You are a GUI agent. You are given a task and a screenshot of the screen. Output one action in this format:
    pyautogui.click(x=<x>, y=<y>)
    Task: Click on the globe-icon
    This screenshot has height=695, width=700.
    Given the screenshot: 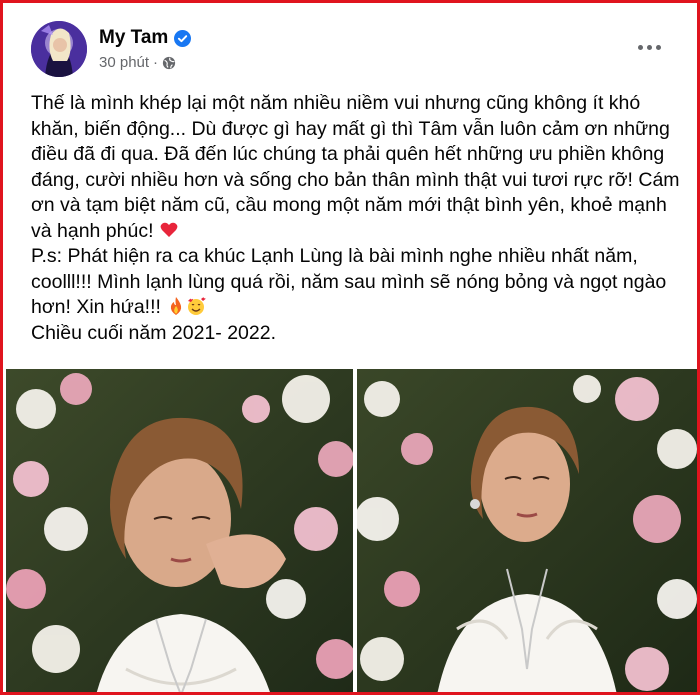 What is the action you would take?
    pyautogui.click(x=169, y=63)
    